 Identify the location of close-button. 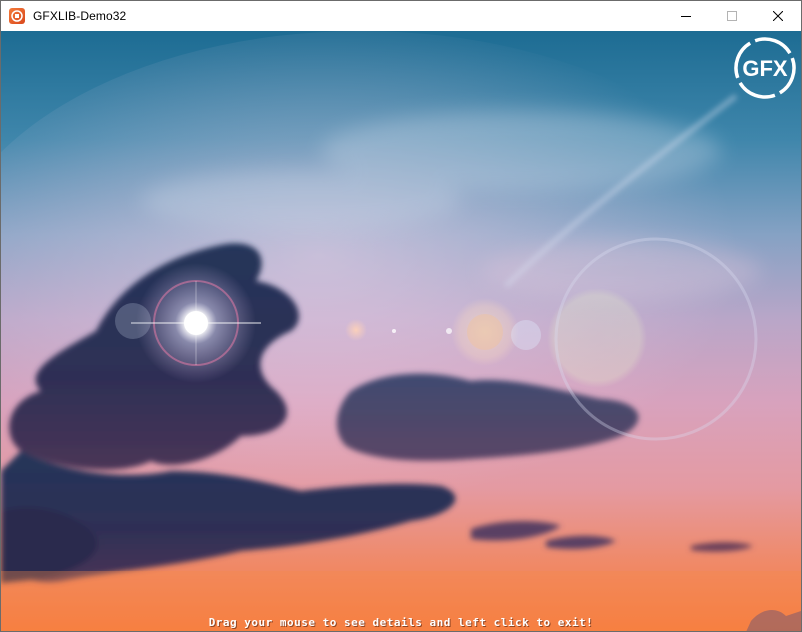
(778, 16).